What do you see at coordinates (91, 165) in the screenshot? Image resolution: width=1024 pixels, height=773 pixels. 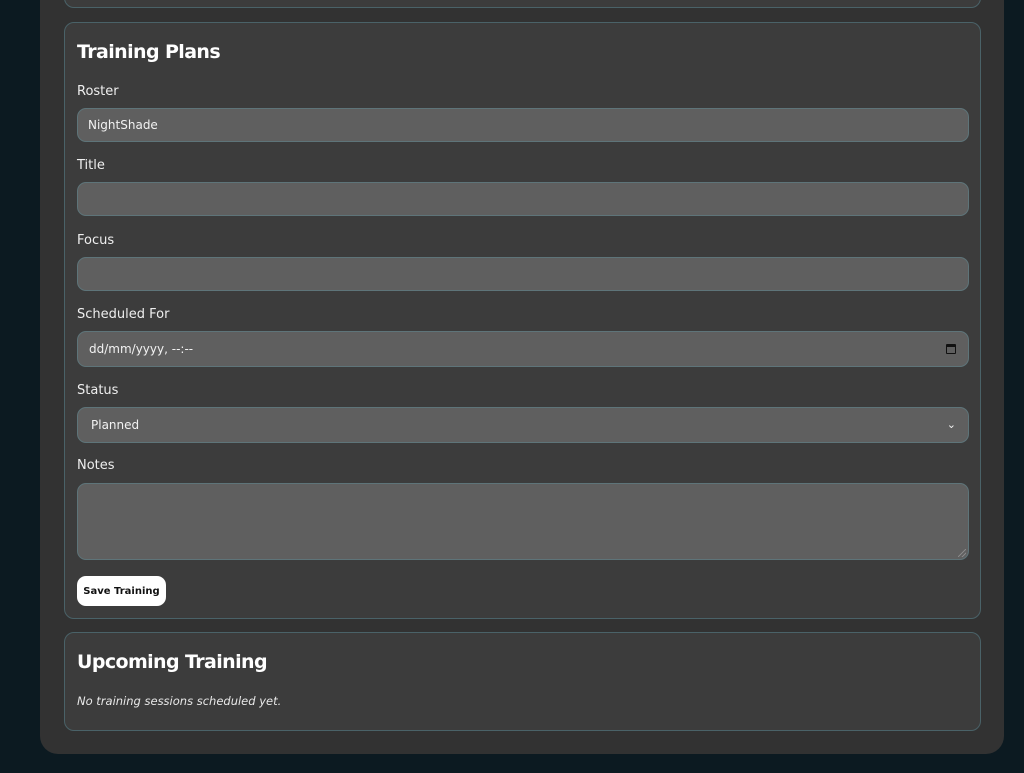 I see `title-label: Title` at bounding box center [91, 165].